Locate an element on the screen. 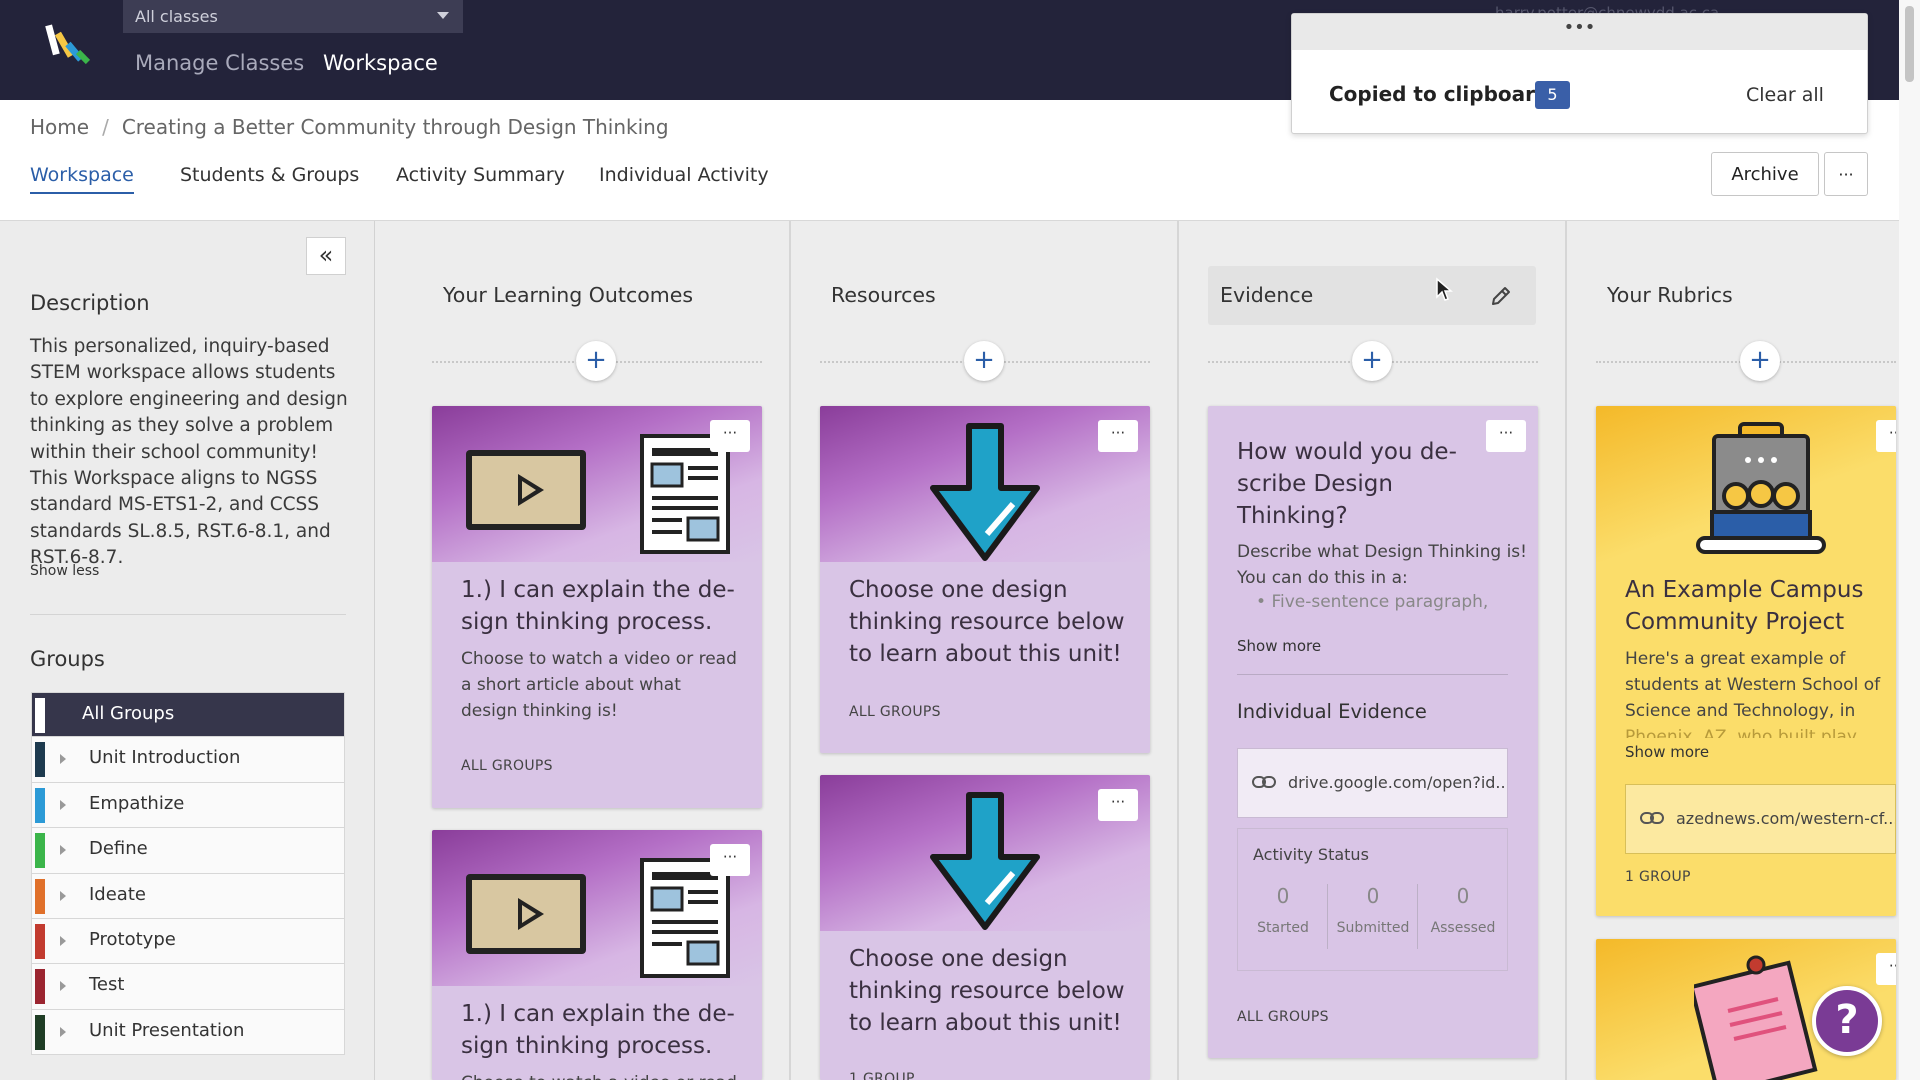 Image resolution: width=1920 pixels, height=1080 pixels. group-label: Ideate is located at coordinates (117, 894).